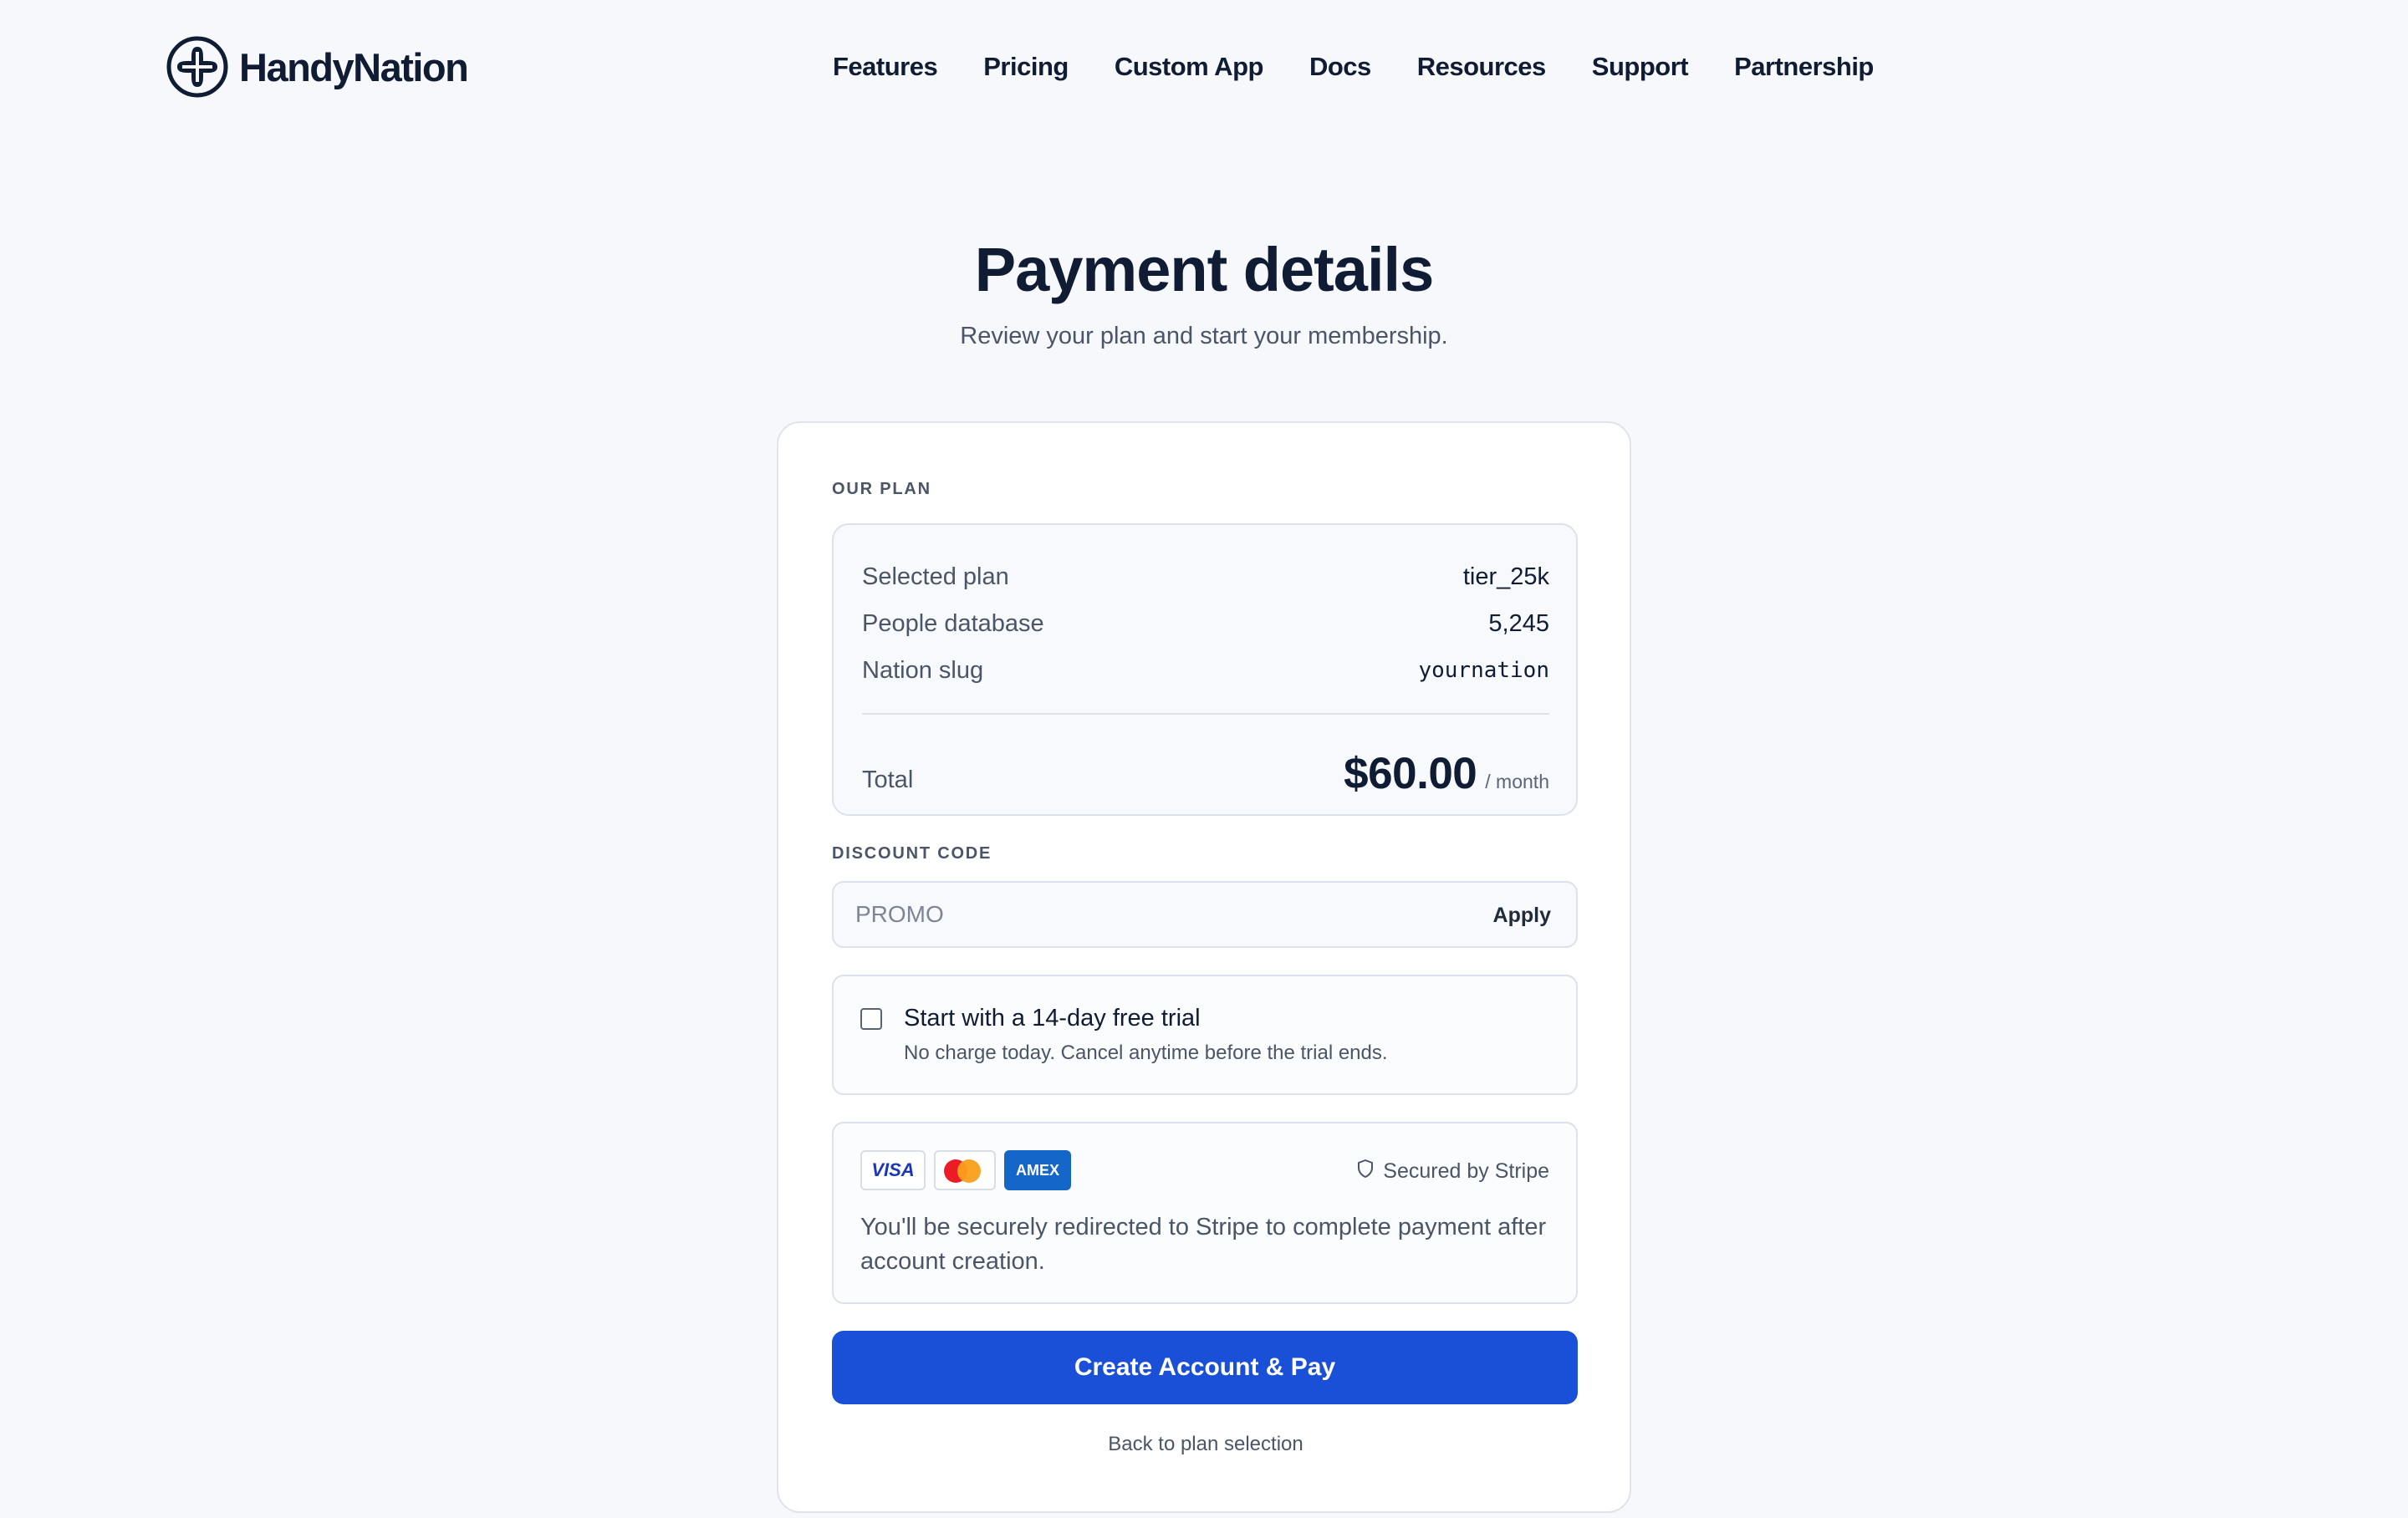 The width and height of the screenshot is (2408, 1518). I want to click on plan-row-selected-plan: Selected plan tier_25k, so click(1205, 576).